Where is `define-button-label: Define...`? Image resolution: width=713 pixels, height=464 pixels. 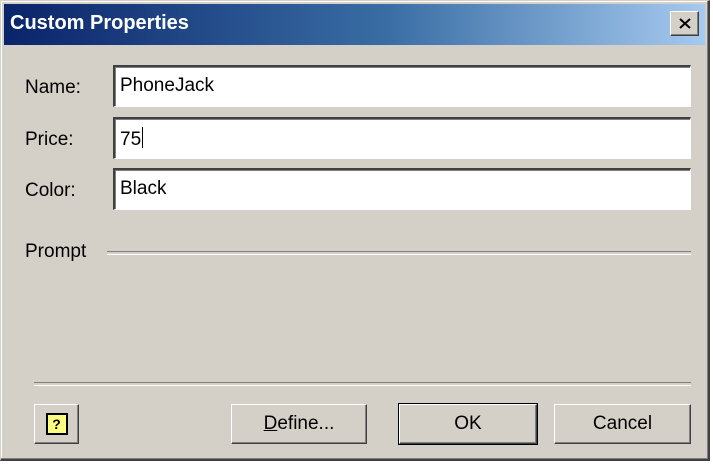 define-button-label: Define... is located at coordinates (299, 423).